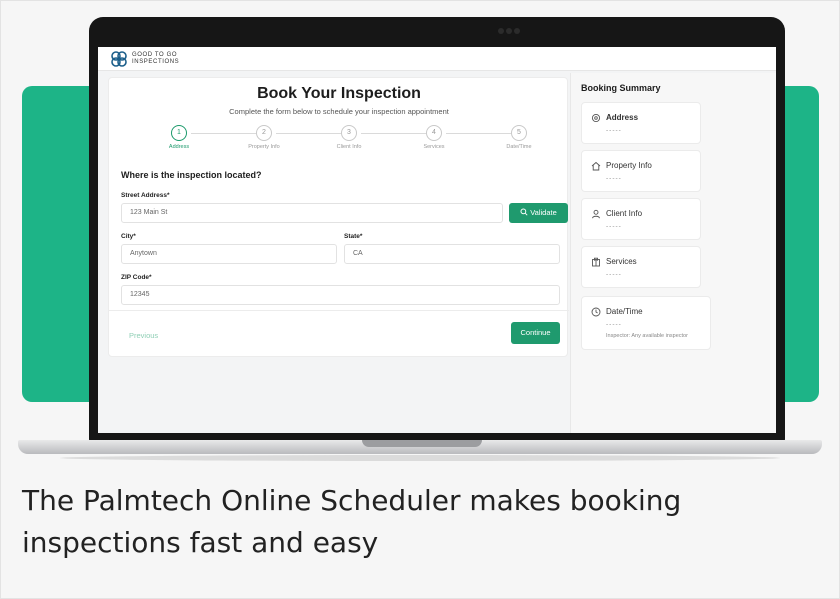  I want to click on step-property-info: 2 Property Info, so click(264, 137).